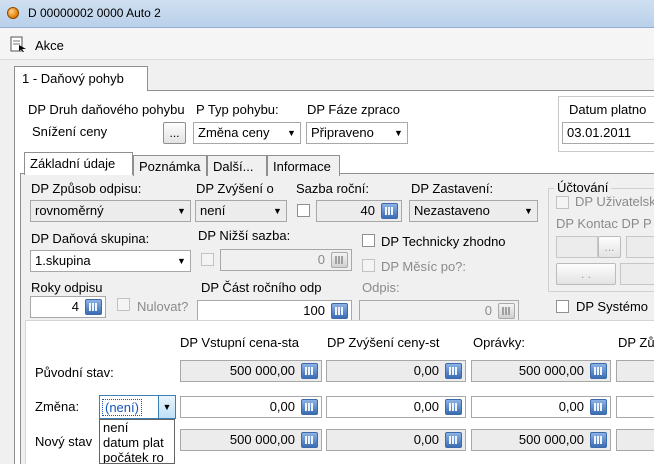  Describe the element at coordinates (332, 188) in the screenshot. I see `sazba-label: Sazba roční:` at that location.